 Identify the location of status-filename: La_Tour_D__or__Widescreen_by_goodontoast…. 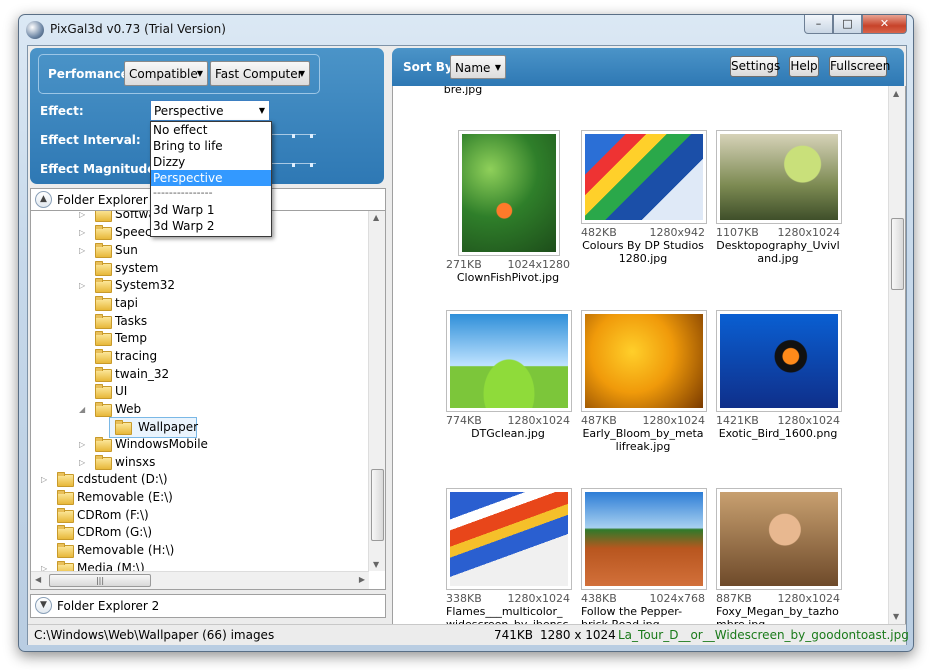
(763, 635).